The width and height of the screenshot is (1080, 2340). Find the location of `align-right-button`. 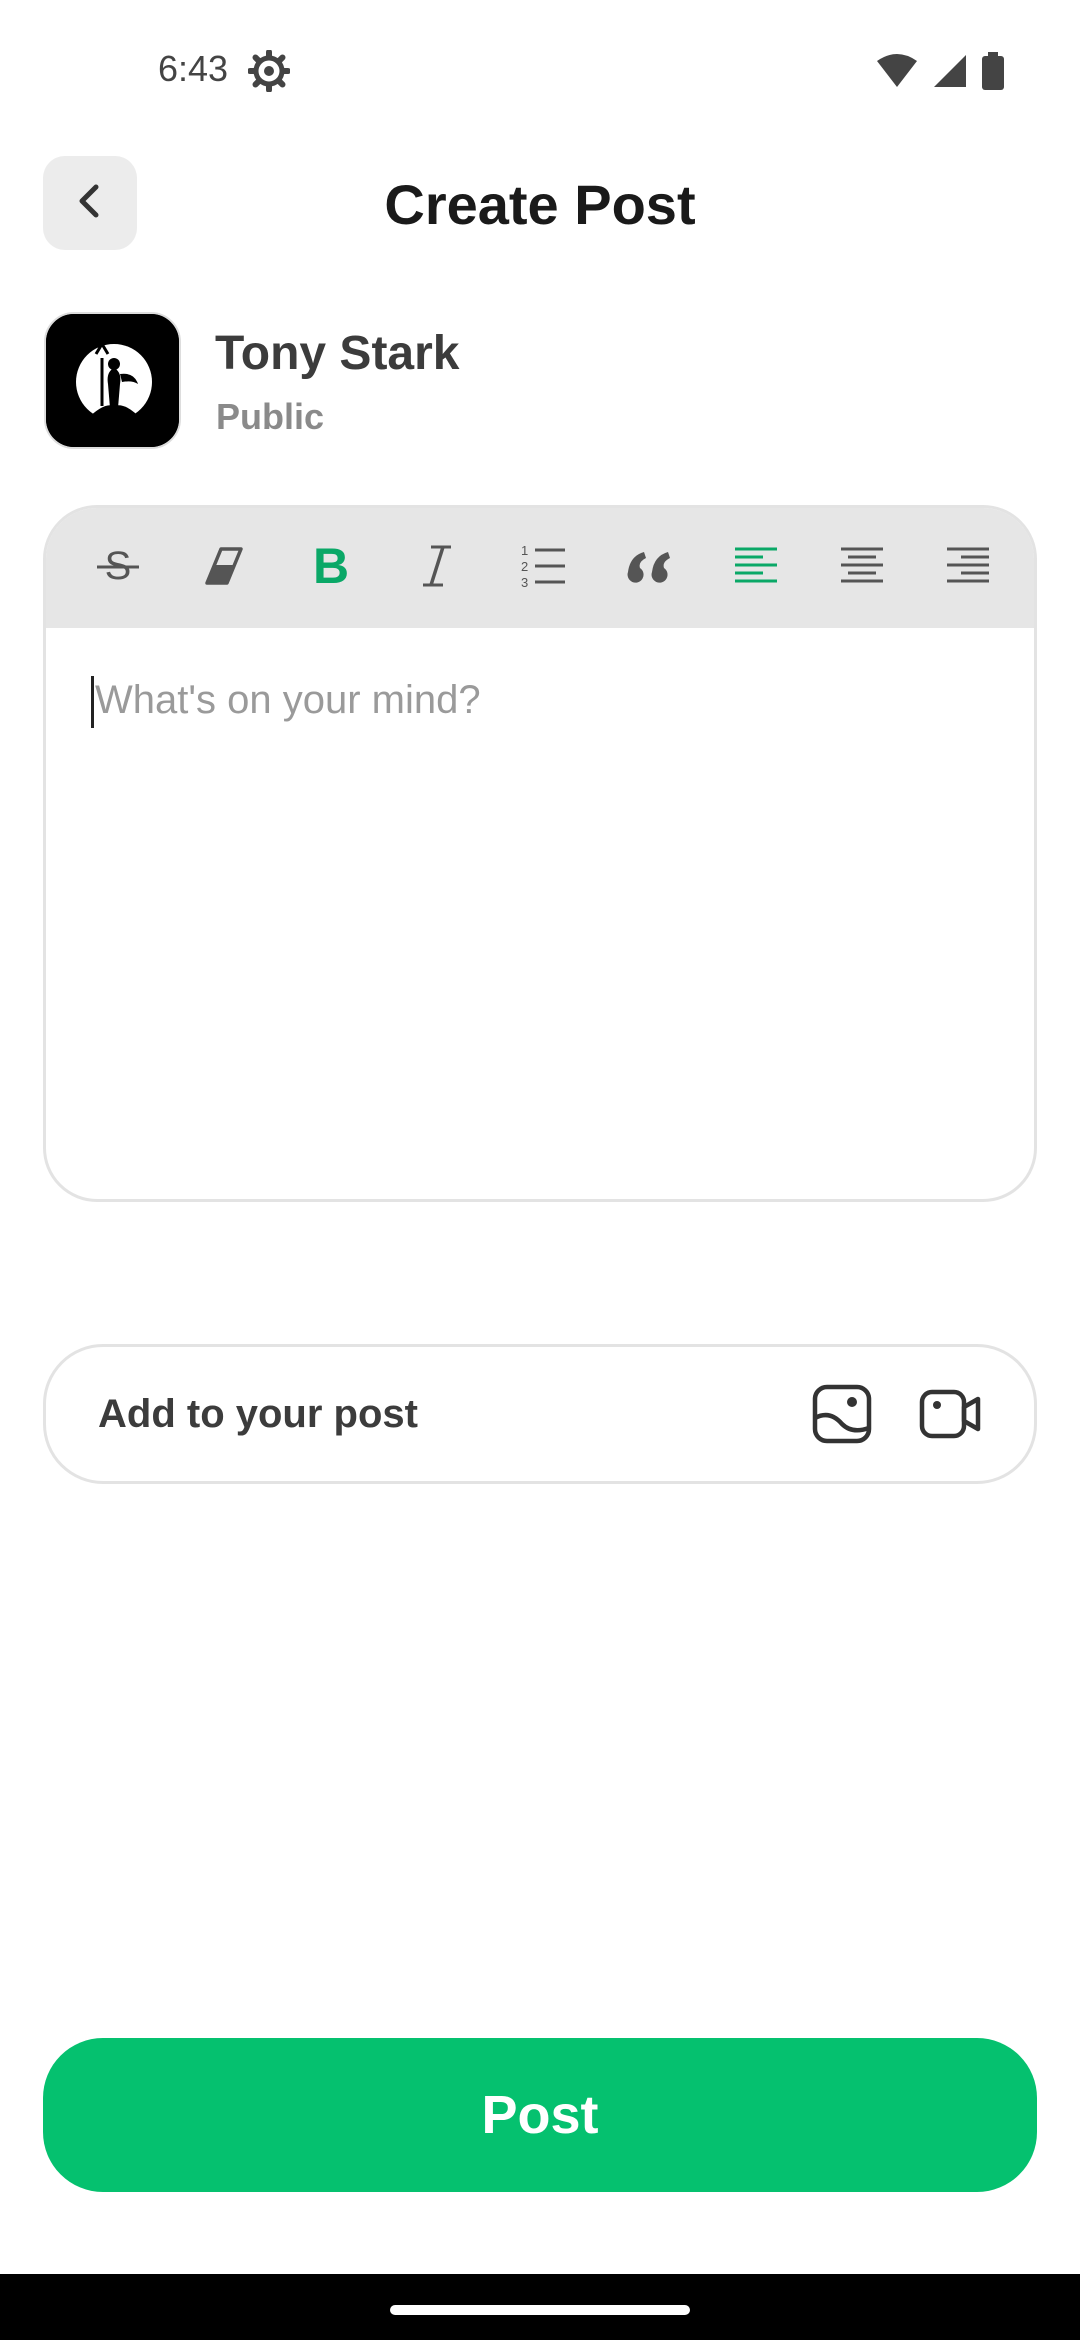

align-right-button is located at coordinates (968, 568).